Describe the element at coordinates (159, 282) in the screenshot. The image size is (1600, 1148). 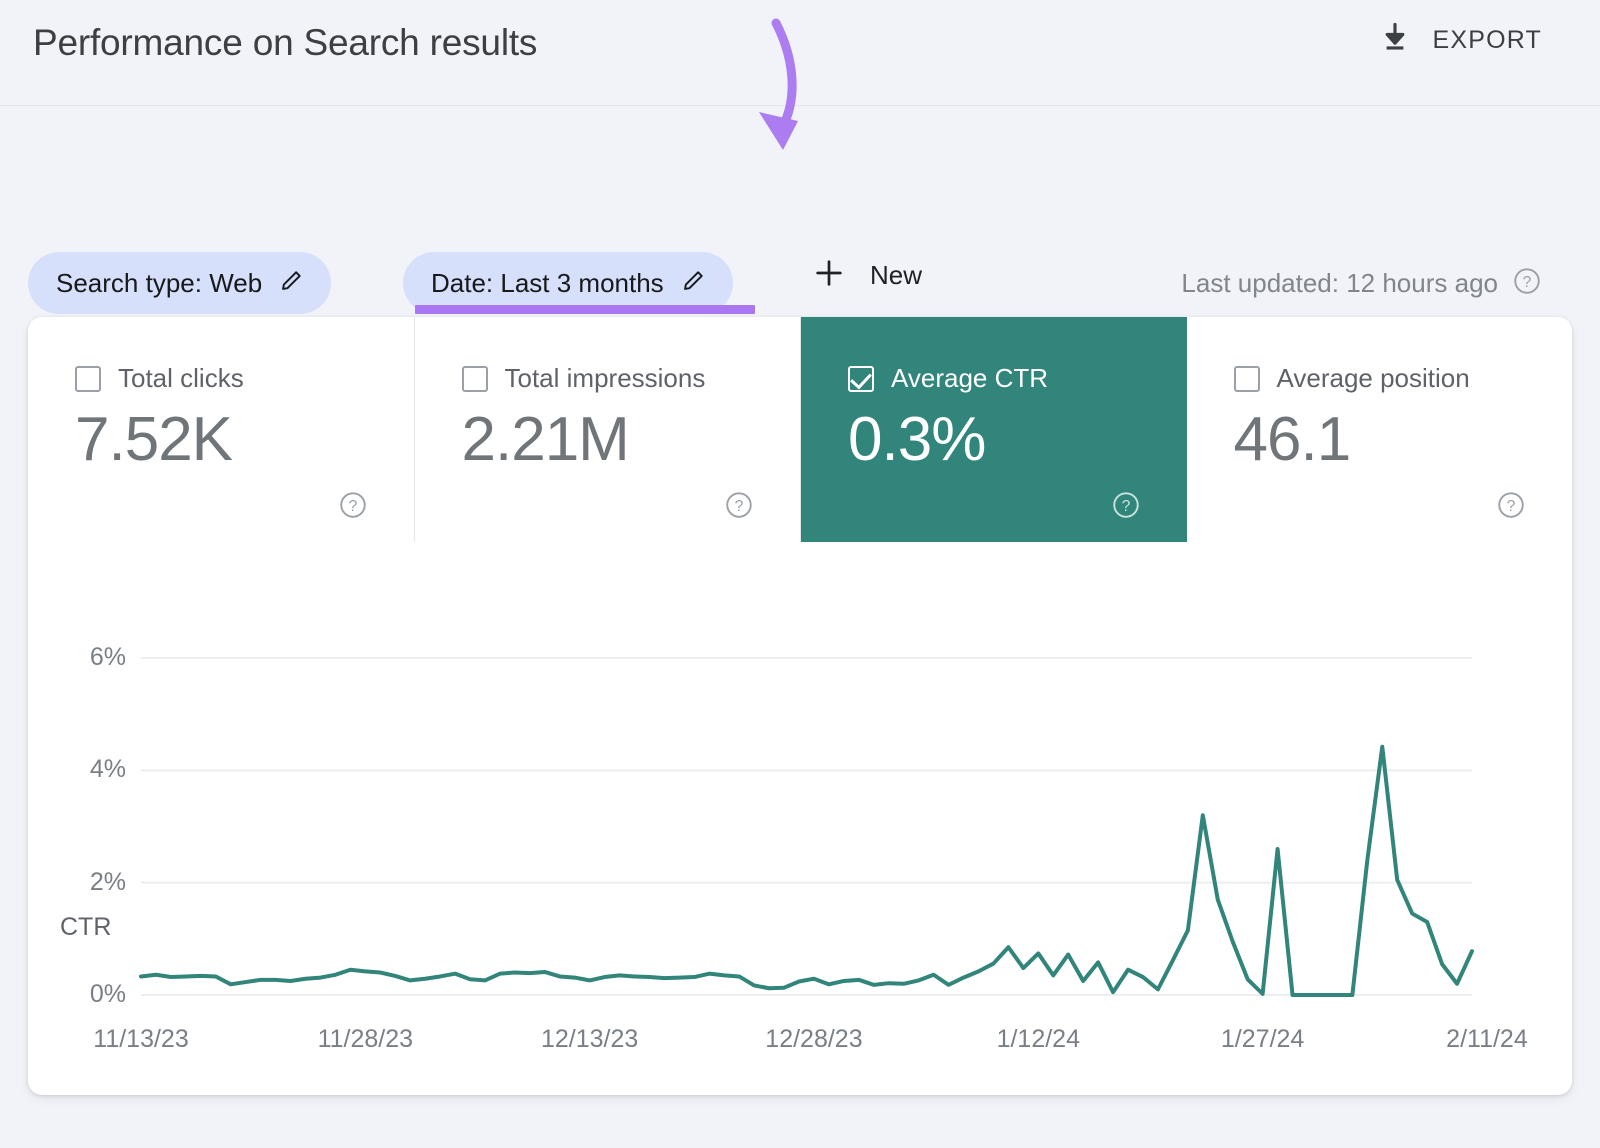
I see `filter-chip-search-type-label: Search type: Web` at that location.